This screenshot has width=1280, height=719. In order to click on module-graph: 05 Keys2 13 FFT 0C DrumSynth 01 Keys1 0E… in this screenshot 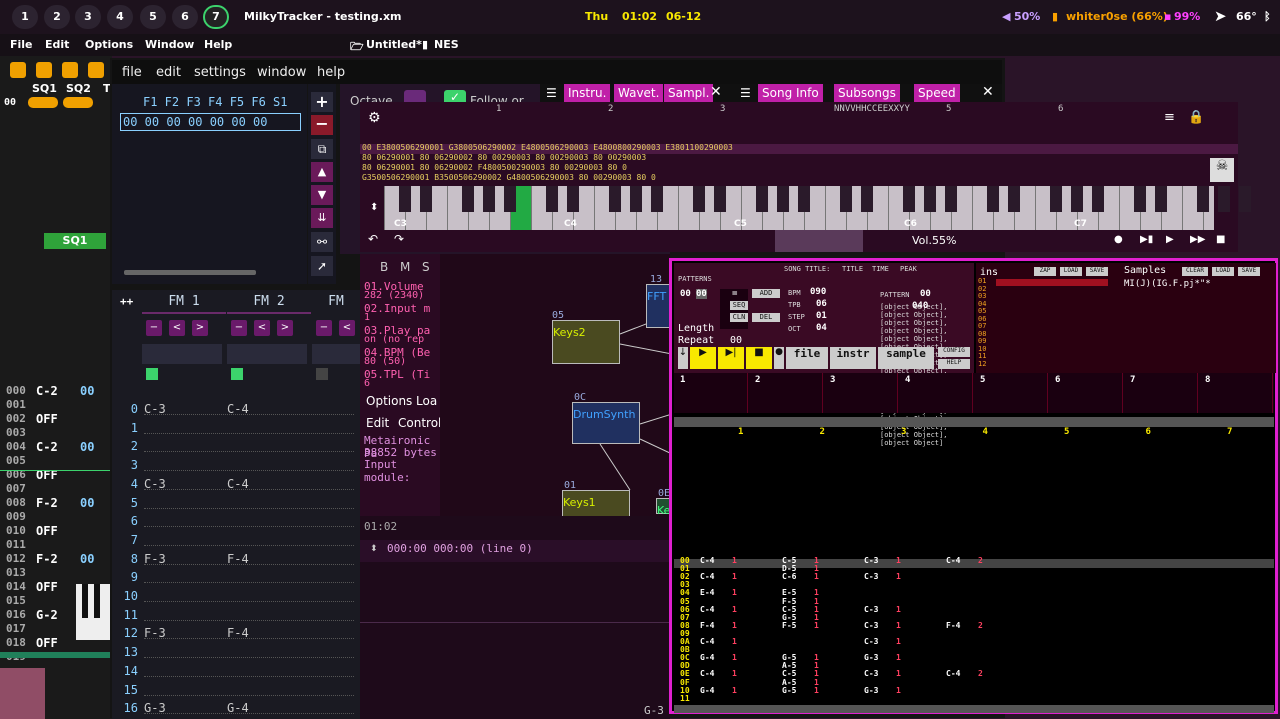, I will do `click(555, 386)`.